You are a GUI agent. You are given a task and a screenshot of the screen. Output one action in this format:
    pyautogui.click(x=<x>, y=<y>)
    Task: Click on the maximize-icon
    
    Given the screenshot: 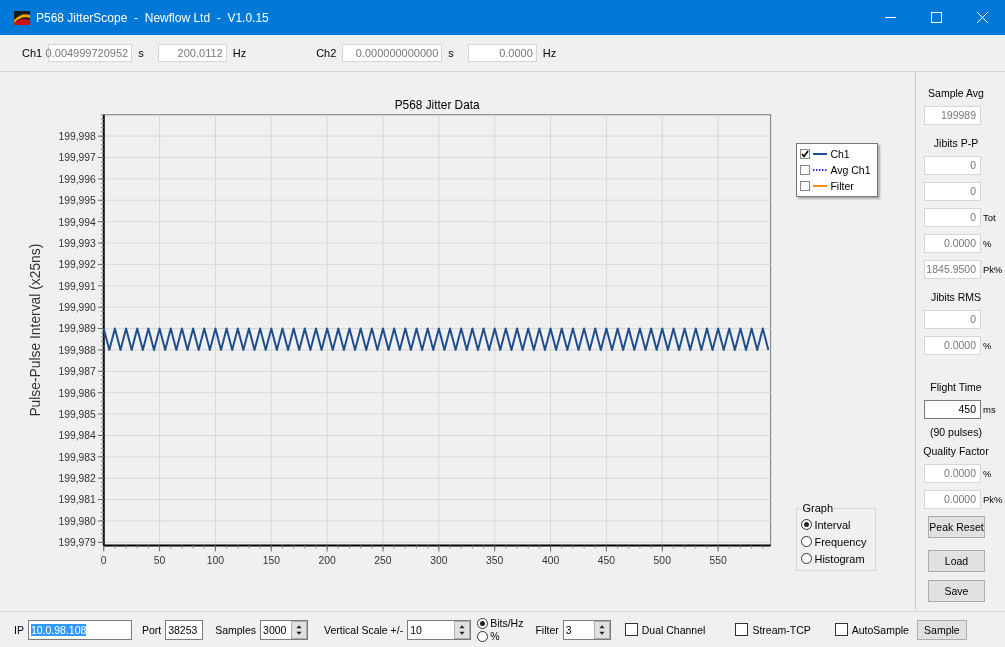 What is the action you would take?
    pyautogui.click(x=936, y=17)
    